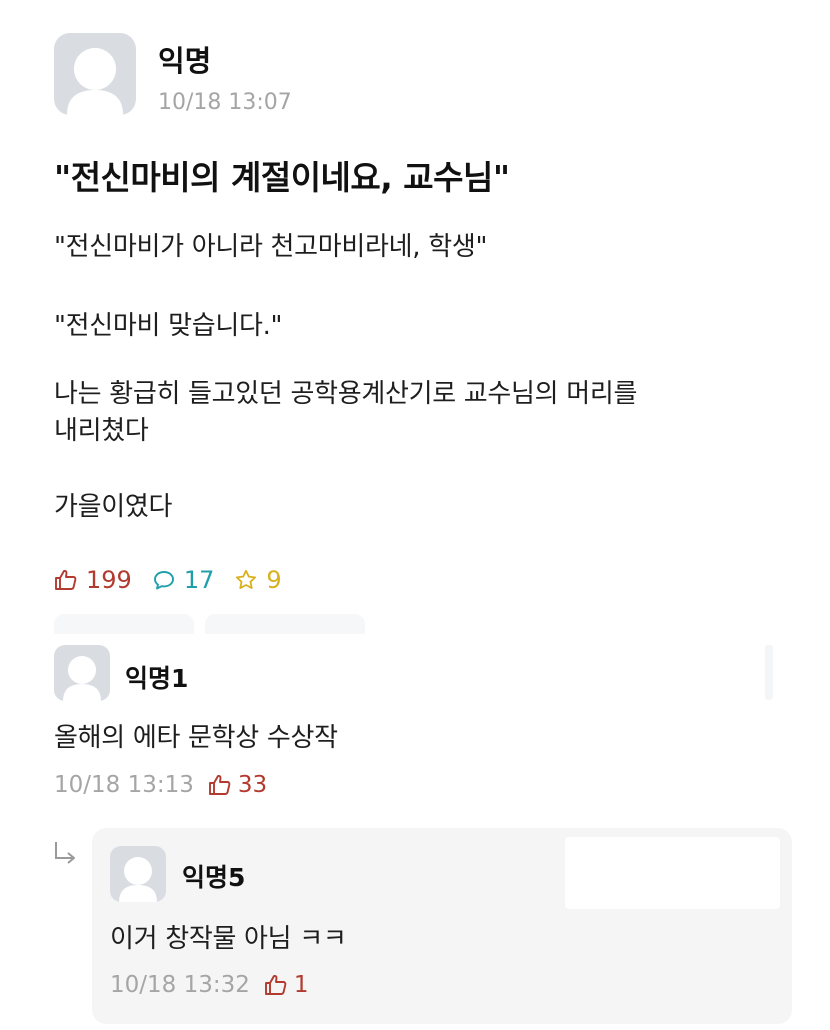 Image resolution: width=830 pixels, height=1030 pixels. What do you see at coordinates (258, 580) in the screenshot?
I see `post-scrap-count: 9` at bounding box center [258, 580].